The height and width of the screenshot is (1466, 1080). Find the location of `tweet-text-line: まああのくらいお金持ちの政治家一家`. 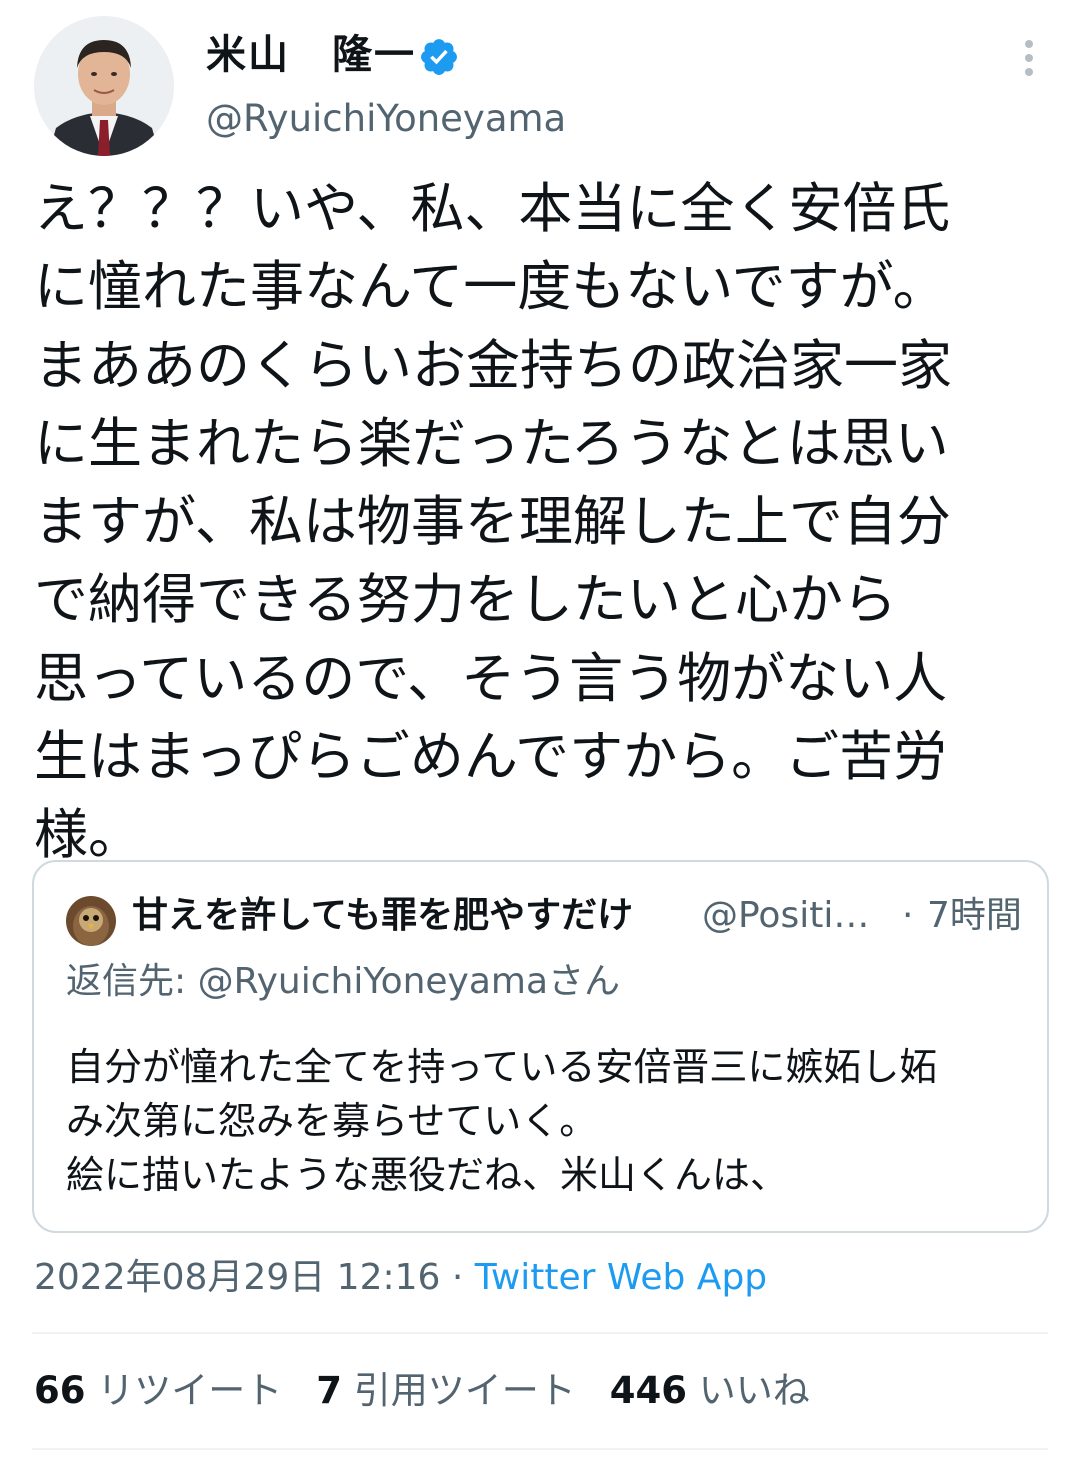

tweet-text-line: まああのくらいお金持ちの政治家一家 is located at coordinates (493, 365).